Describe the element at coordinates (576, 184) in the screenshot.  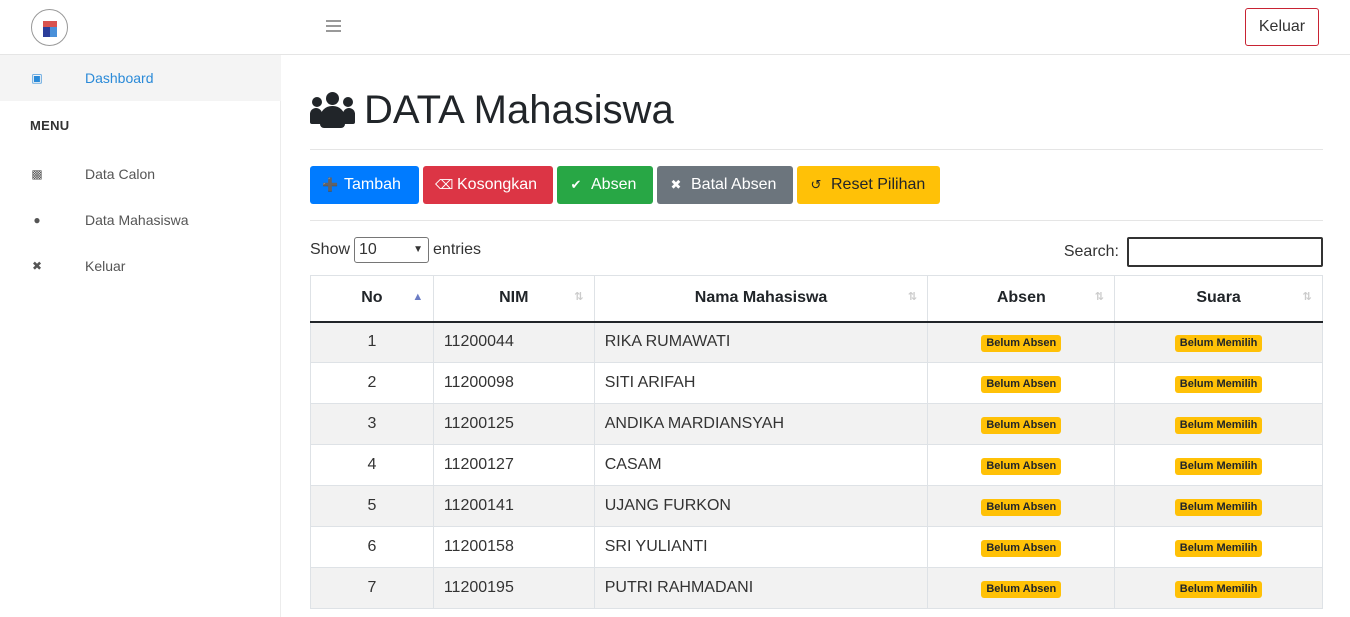
I see `check-icon: ✔` at that location.